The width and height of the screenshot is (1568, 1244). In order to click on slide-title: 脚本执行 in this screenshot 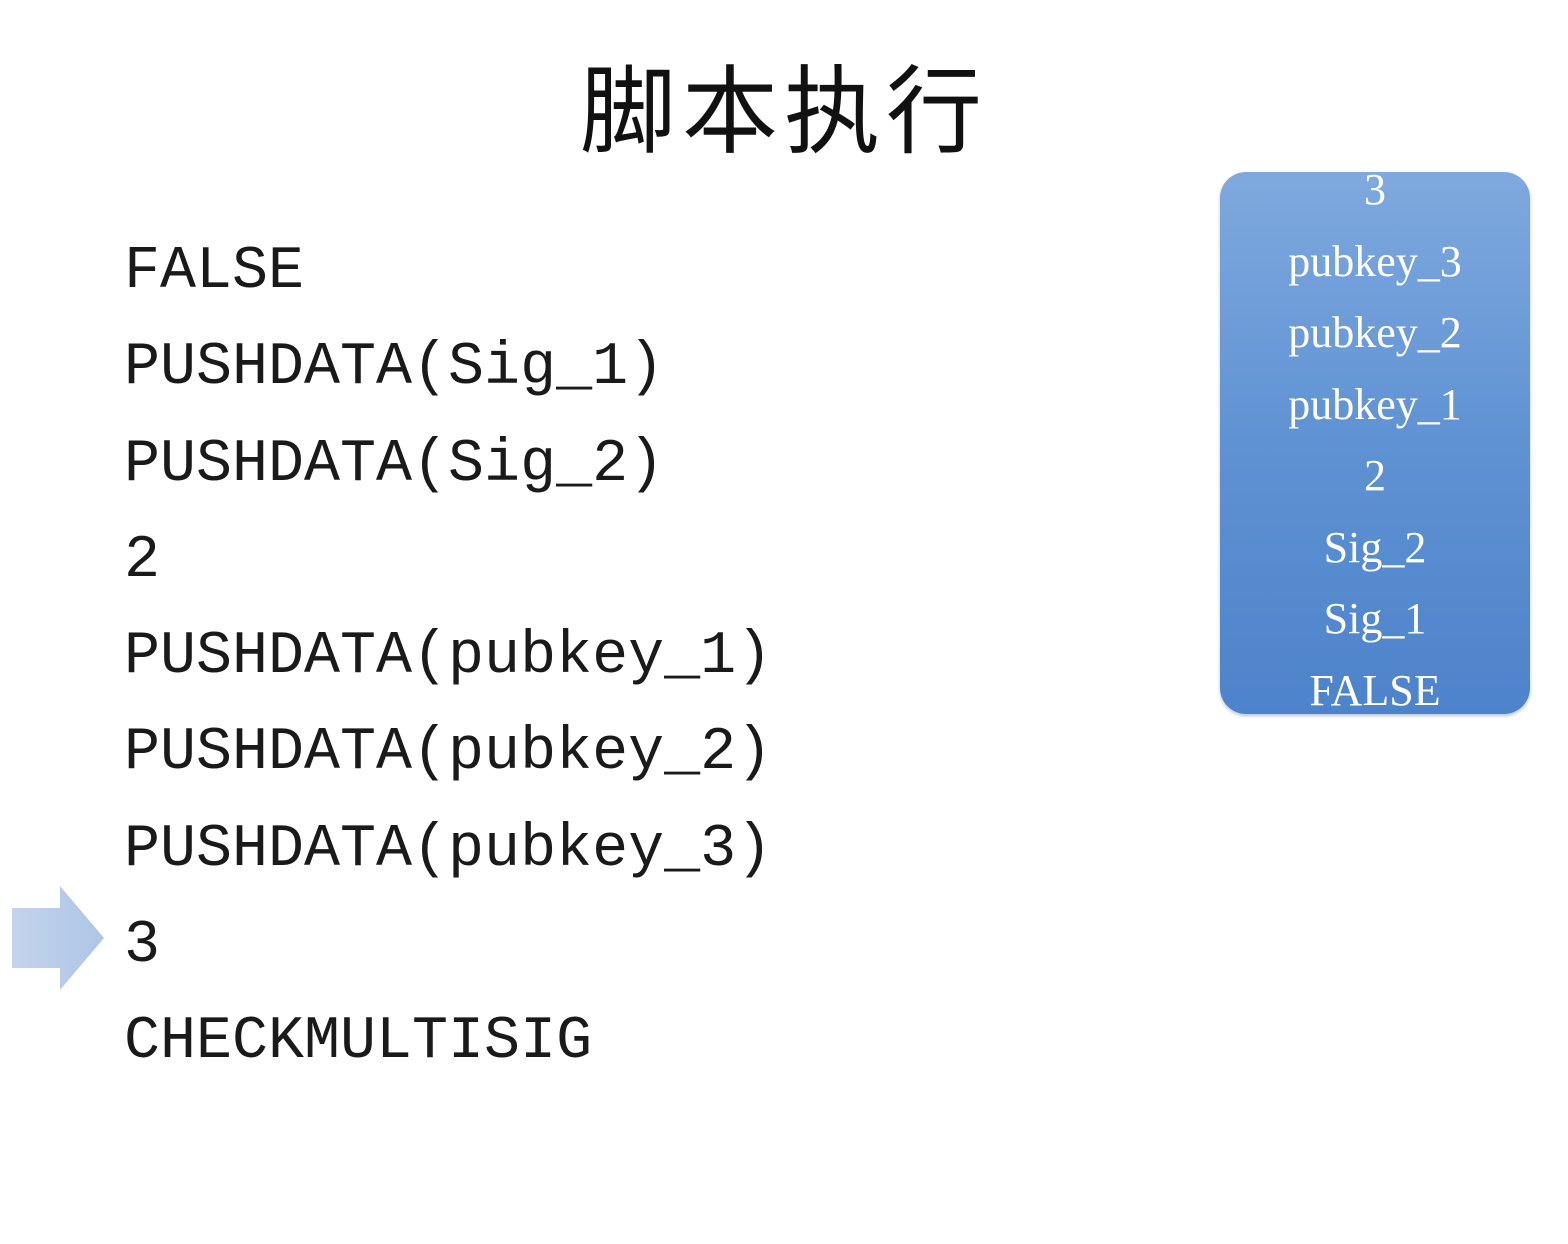, I will do `click(784, 112)`.